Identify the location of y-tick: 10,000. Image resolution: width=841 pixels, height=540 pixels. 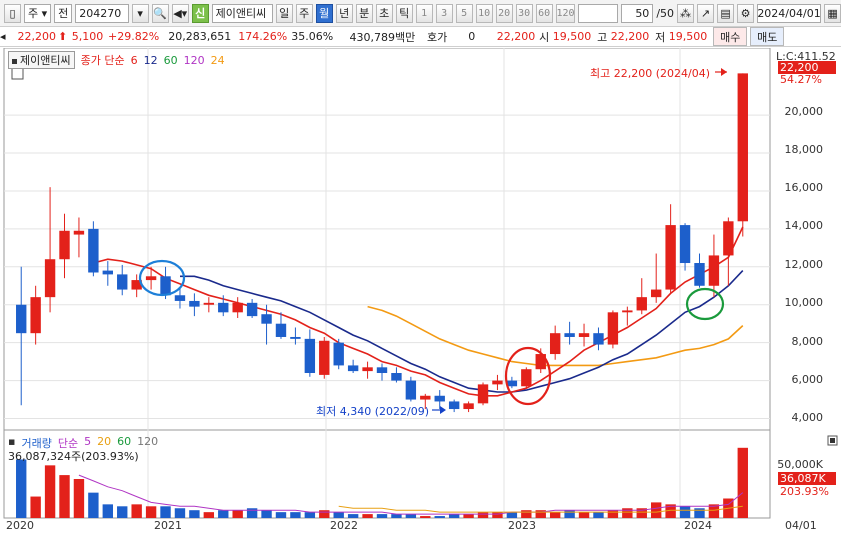
(804, 302).